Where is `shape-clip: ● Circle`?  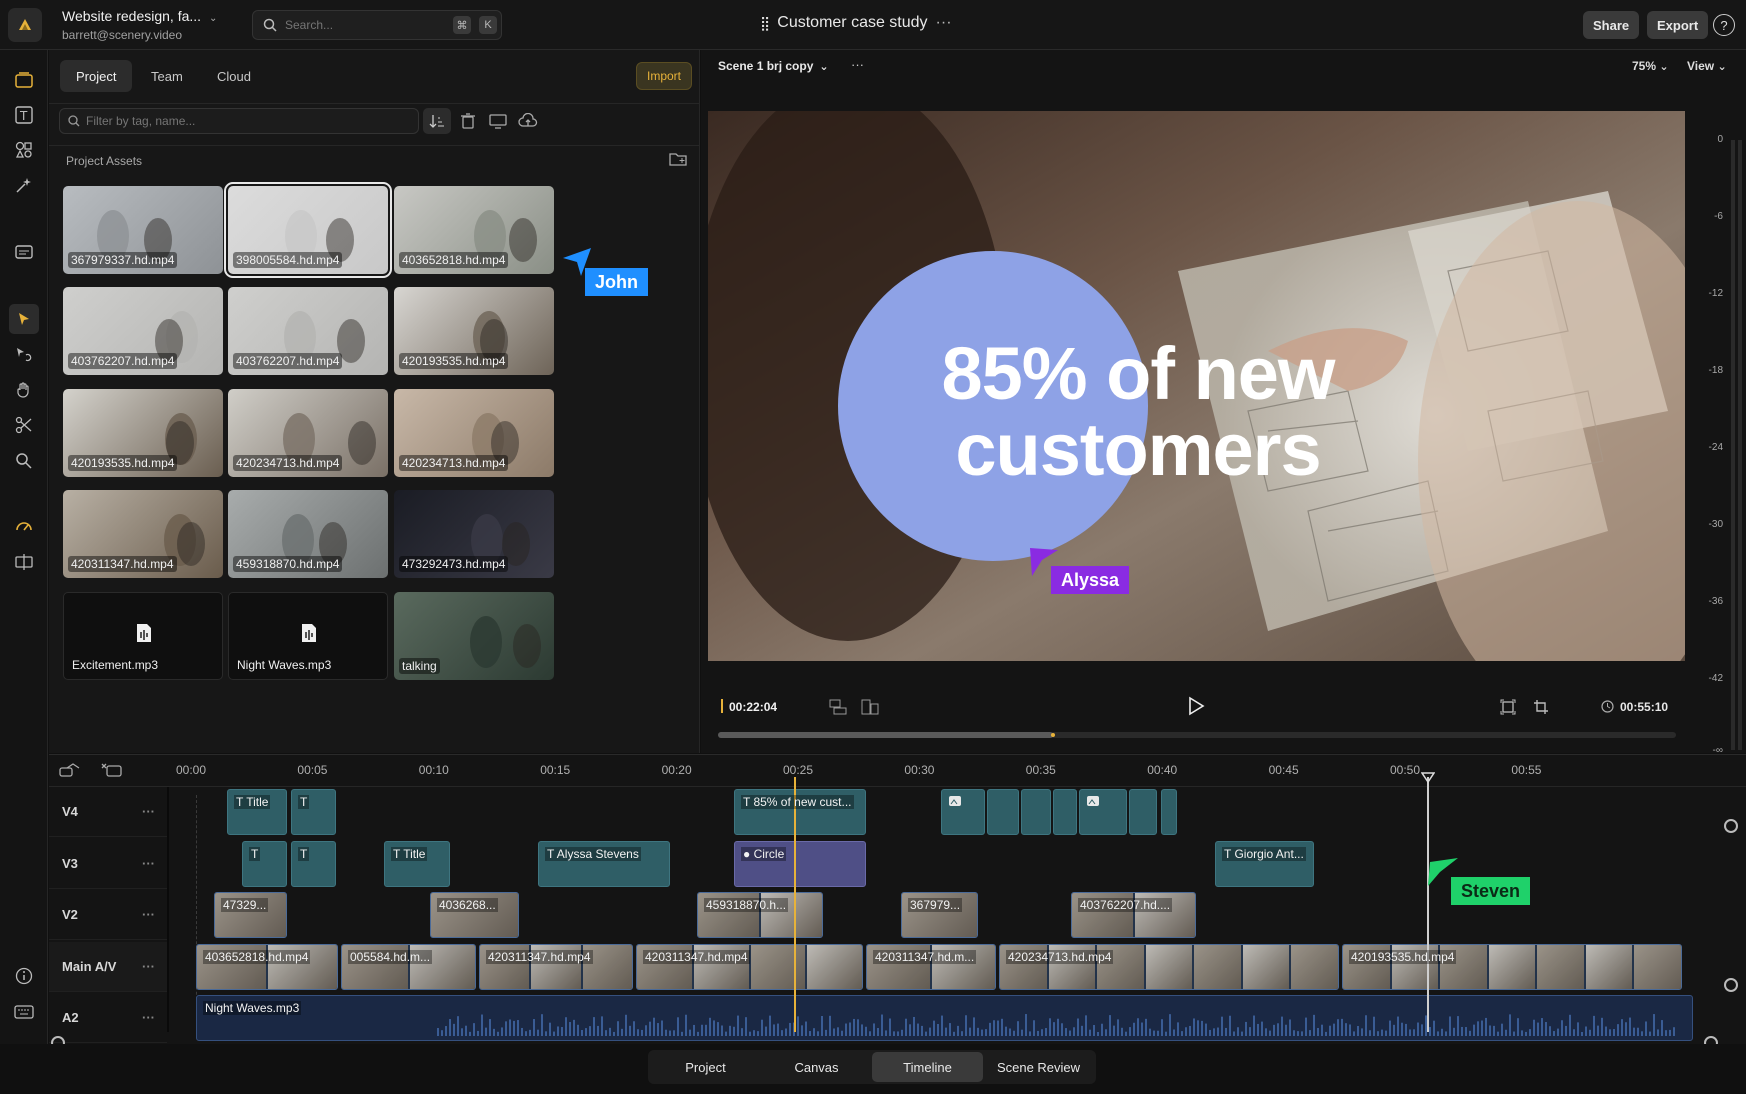 shape-clip: ● Circle is located at coordinates (800, 864).